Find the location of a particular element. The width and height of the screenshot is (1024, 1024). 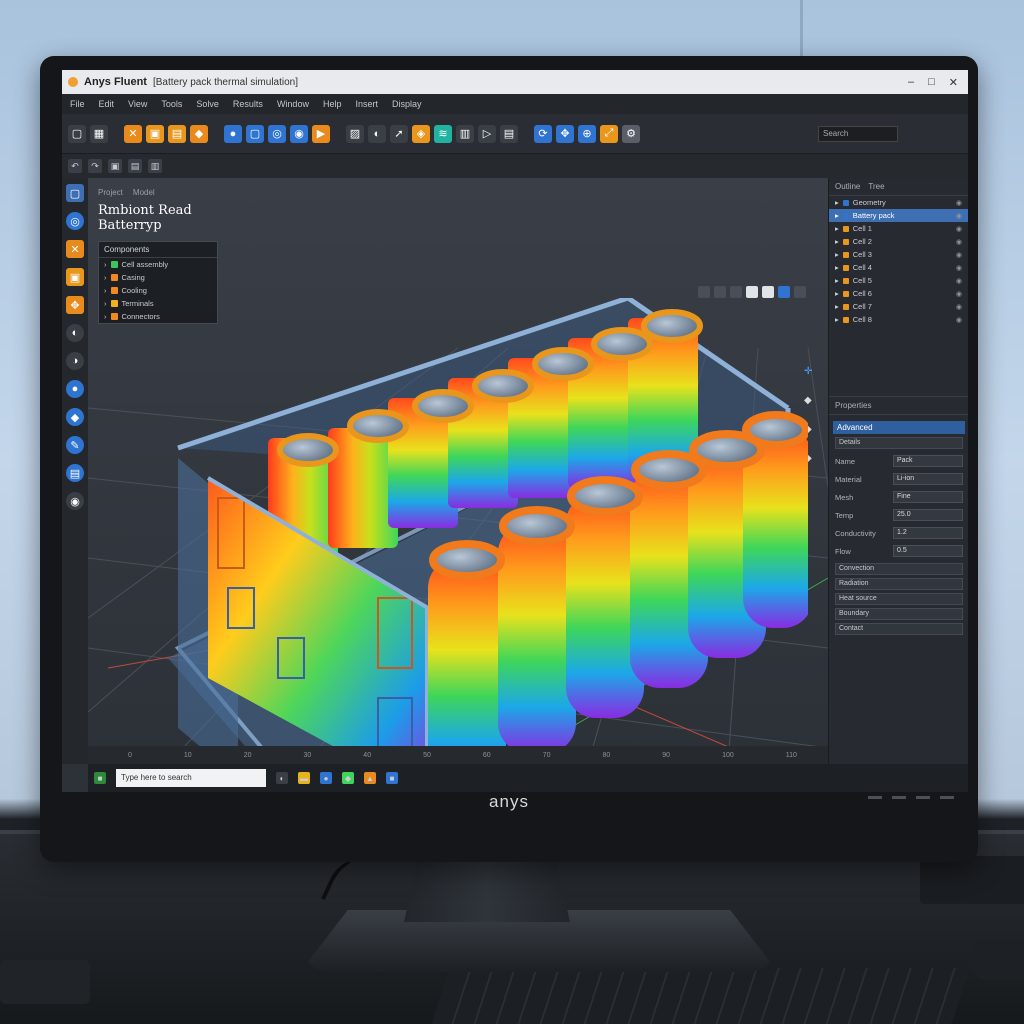

outline-item: ▸ Battery pack ◉ is located at coordinates (898, 215).